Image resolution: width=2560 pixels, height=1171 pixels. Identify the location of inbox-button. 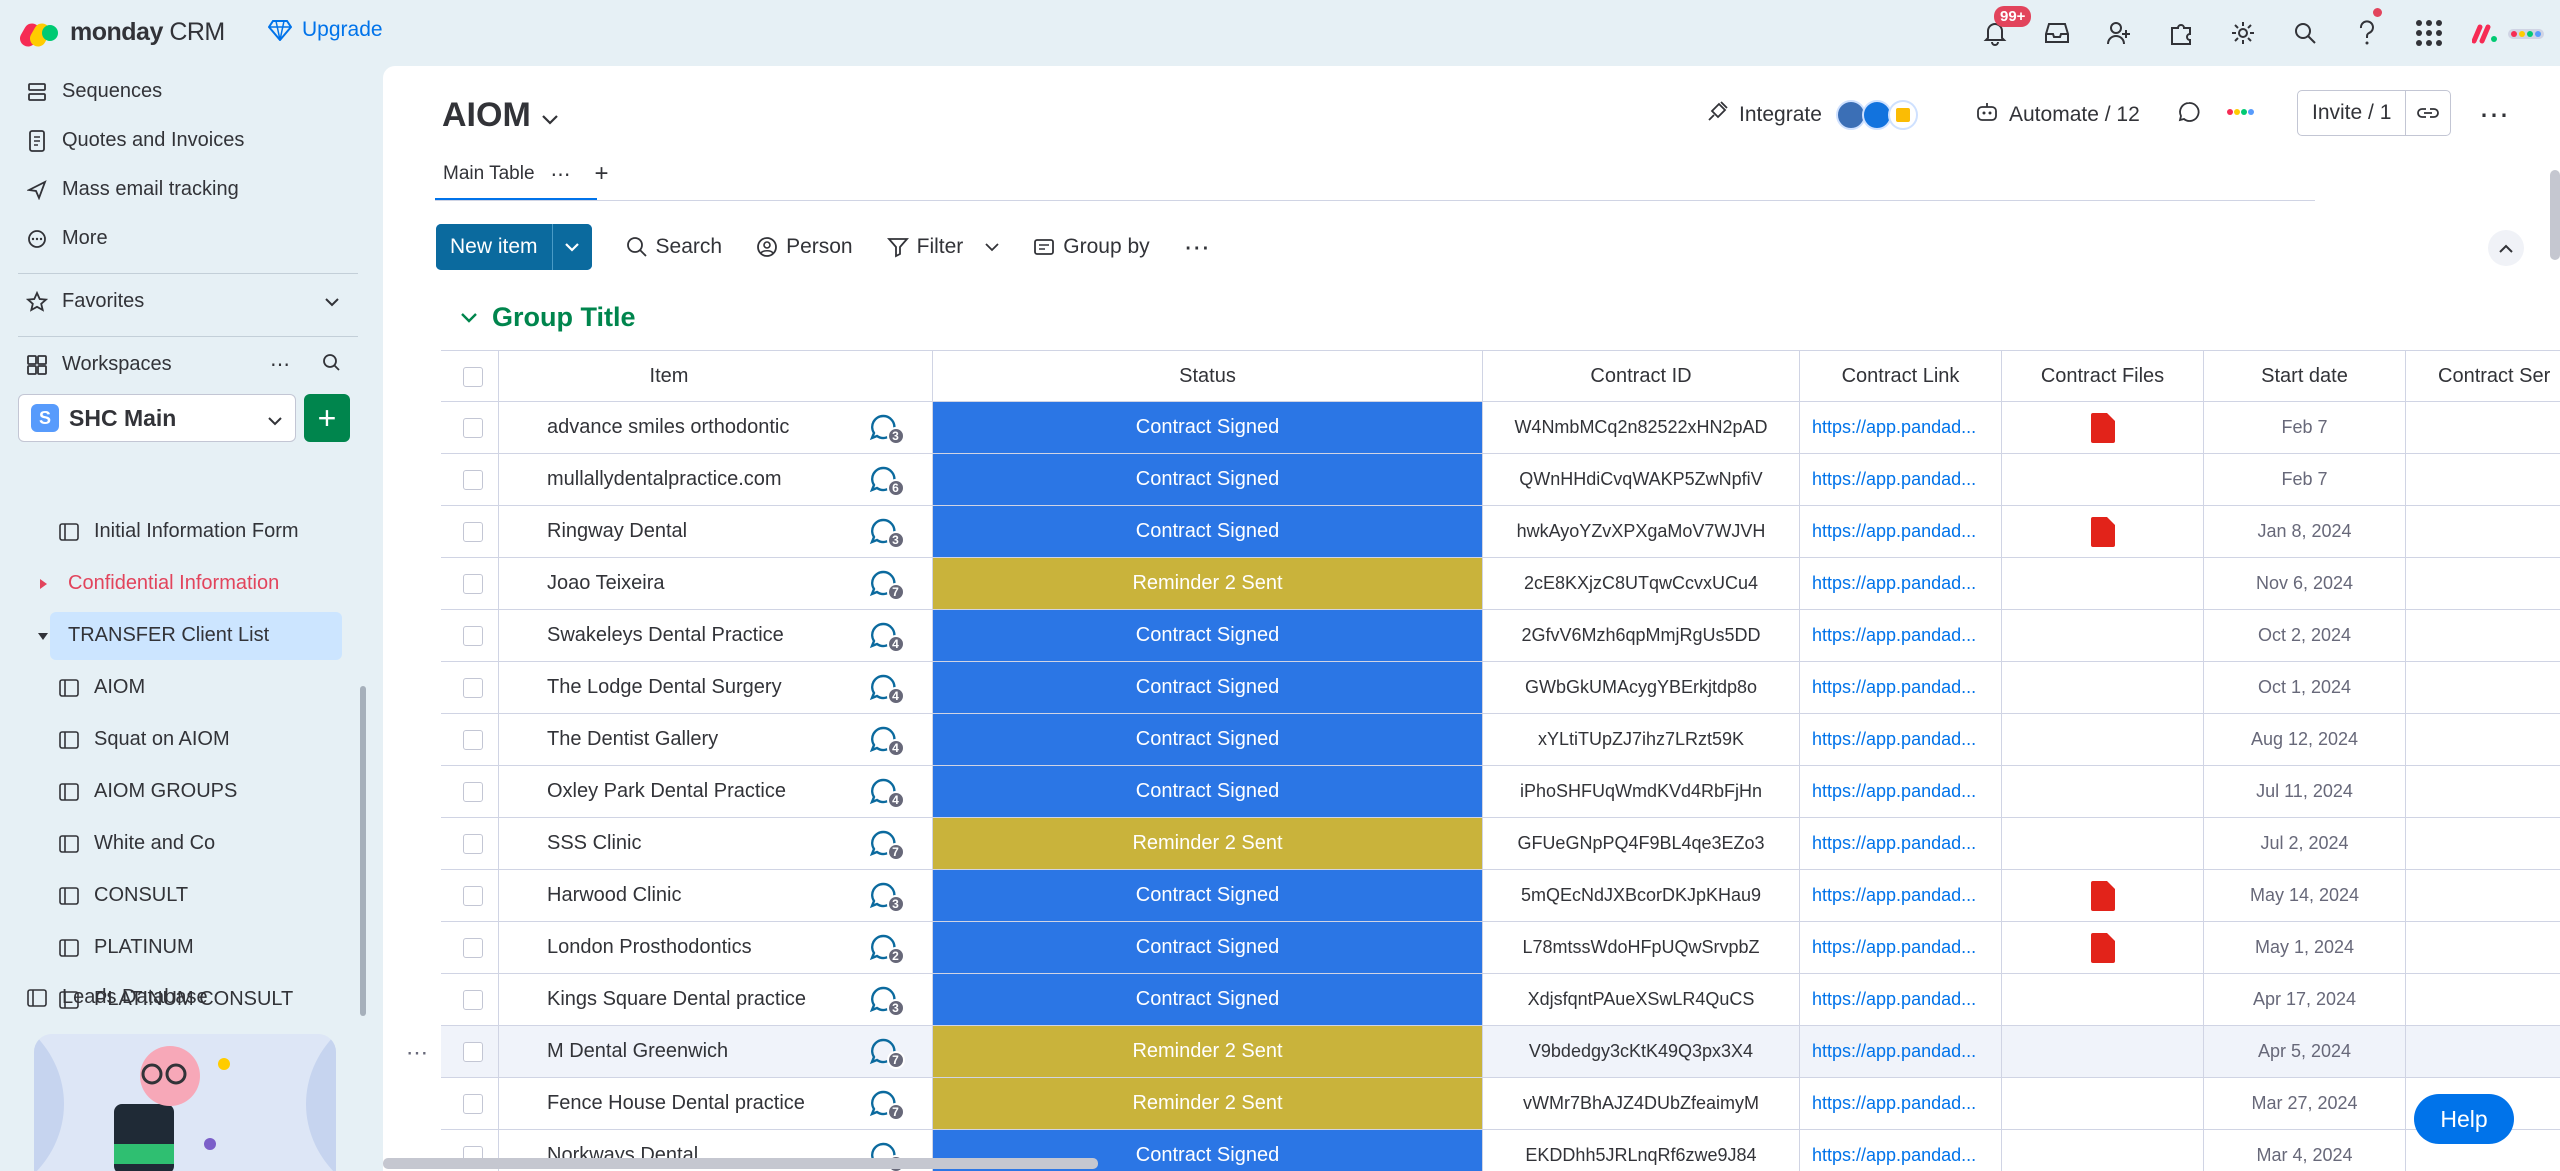
(2057, 33).